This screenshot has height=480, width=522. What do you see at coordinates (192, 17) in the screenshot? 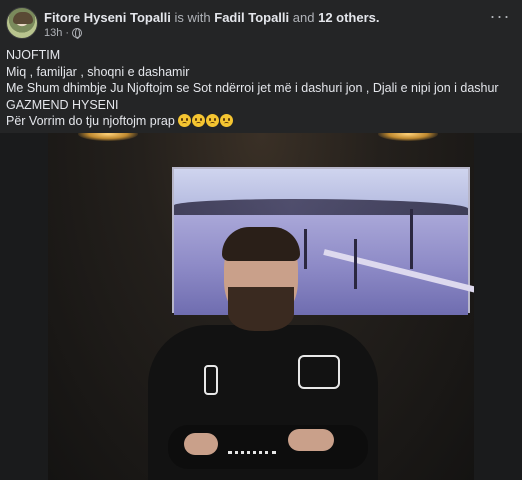
I see `with-text: is with` at bounding box center [192, 17].